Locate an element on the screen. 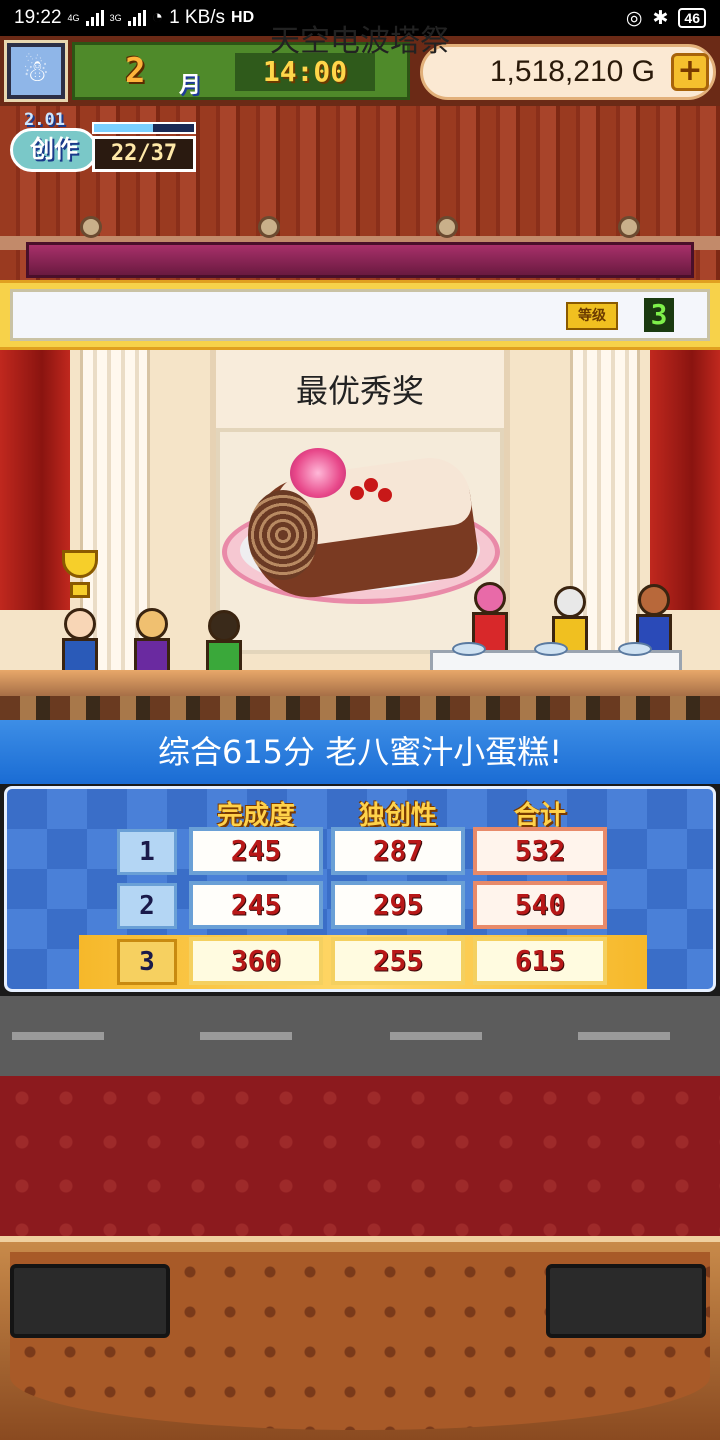 Image resolution: width=720 pixels, height=1440 pixels. award-title: 最优秀奖 is located at coordinates (359, 391).